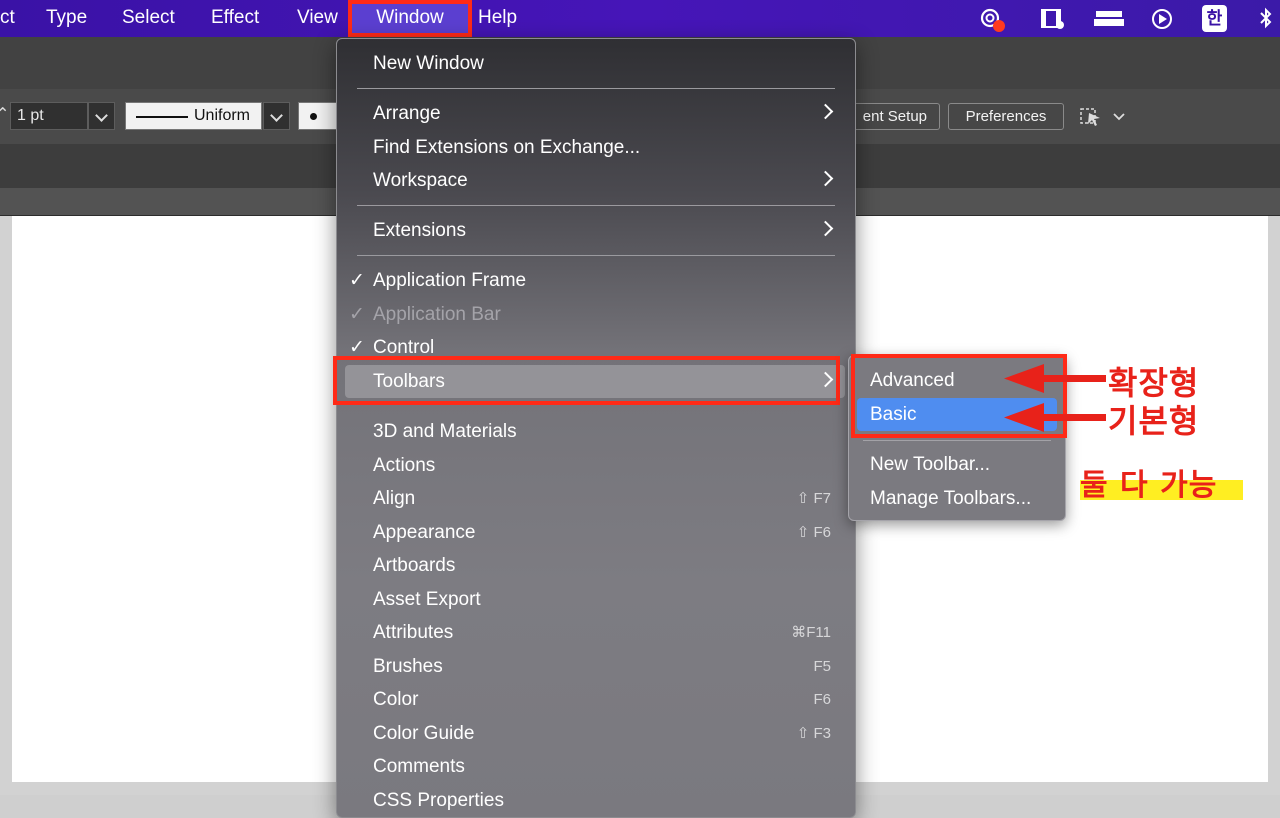 Image resolution: width=1280 pixels, height=818 pixels. Describe the element at coordinates (396, 699) in the screenshot. I see `menu-item-label: Color` at that location.